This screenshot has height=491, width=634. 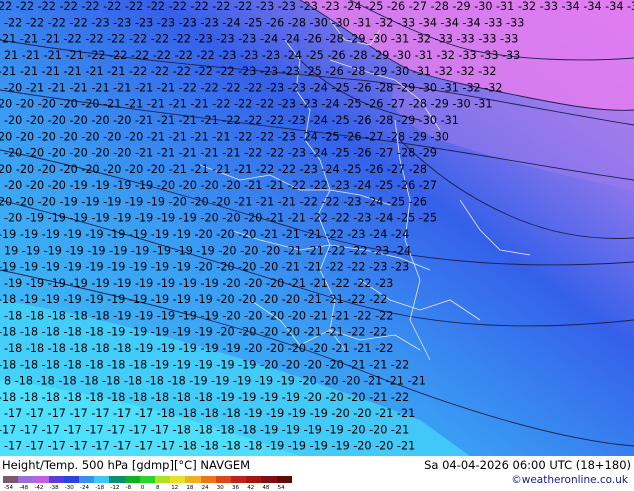 I want to click on color-scale-tick: -18, so click(x=100, y=488).